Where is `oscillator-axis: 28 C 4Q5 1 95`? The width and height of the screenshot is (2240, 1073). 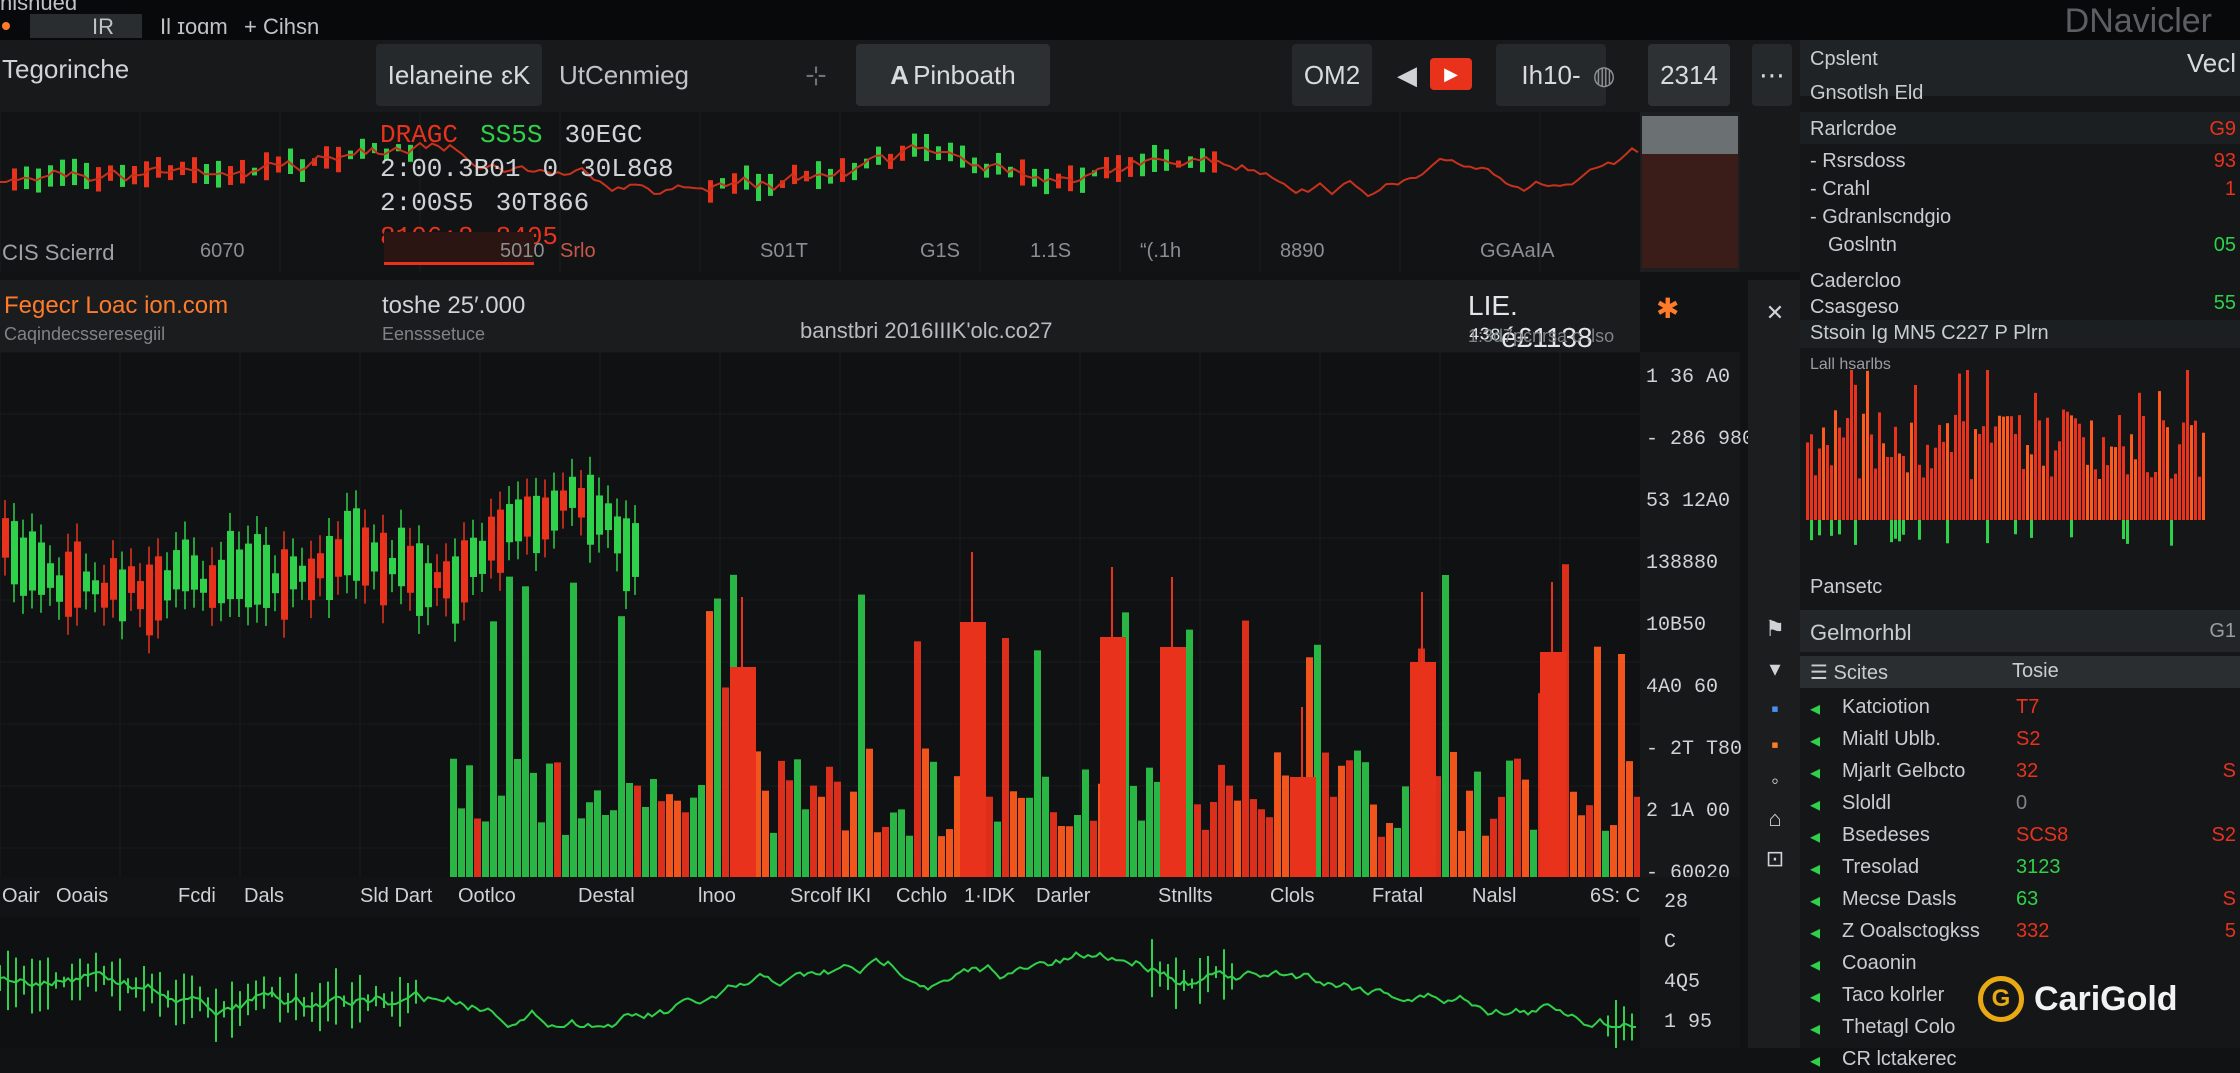 oscillator-axis: 28 C 4Q5 1 95 is located at coordinates (1690, 962).